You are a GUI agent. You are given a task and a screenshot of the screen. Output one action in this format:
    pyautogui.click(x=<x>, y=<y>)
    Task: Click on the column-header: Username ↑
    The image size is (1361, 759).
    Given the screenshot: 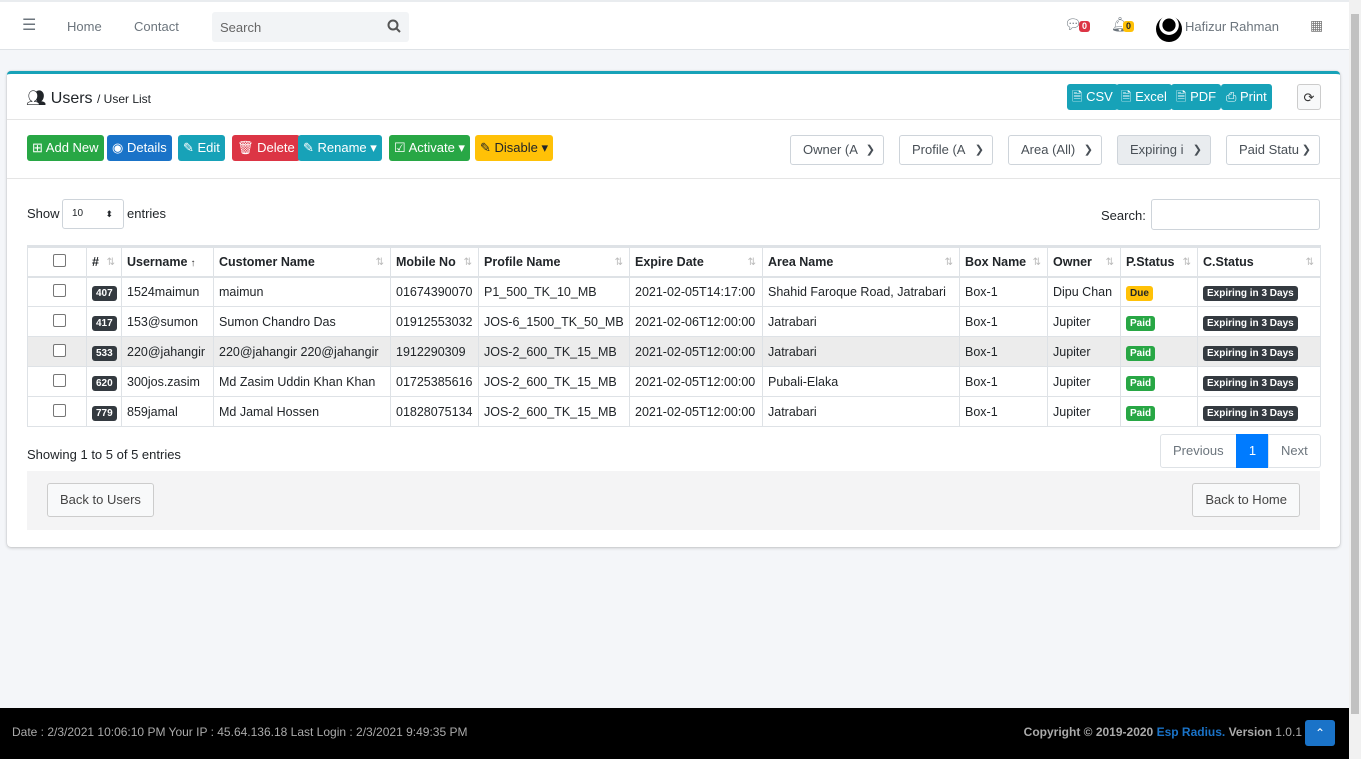 What is the action you would take?
    pyautogui.click(x=167, y=261)
    